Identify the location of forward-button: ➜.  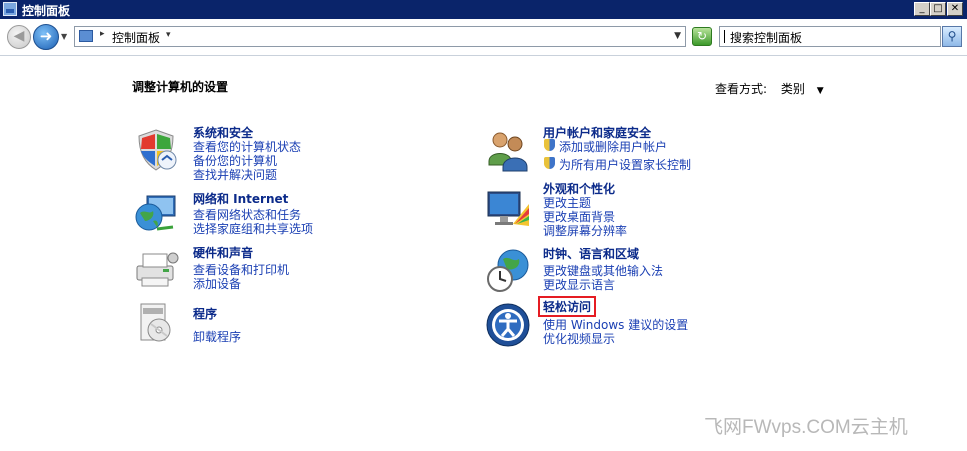
(46, 37).